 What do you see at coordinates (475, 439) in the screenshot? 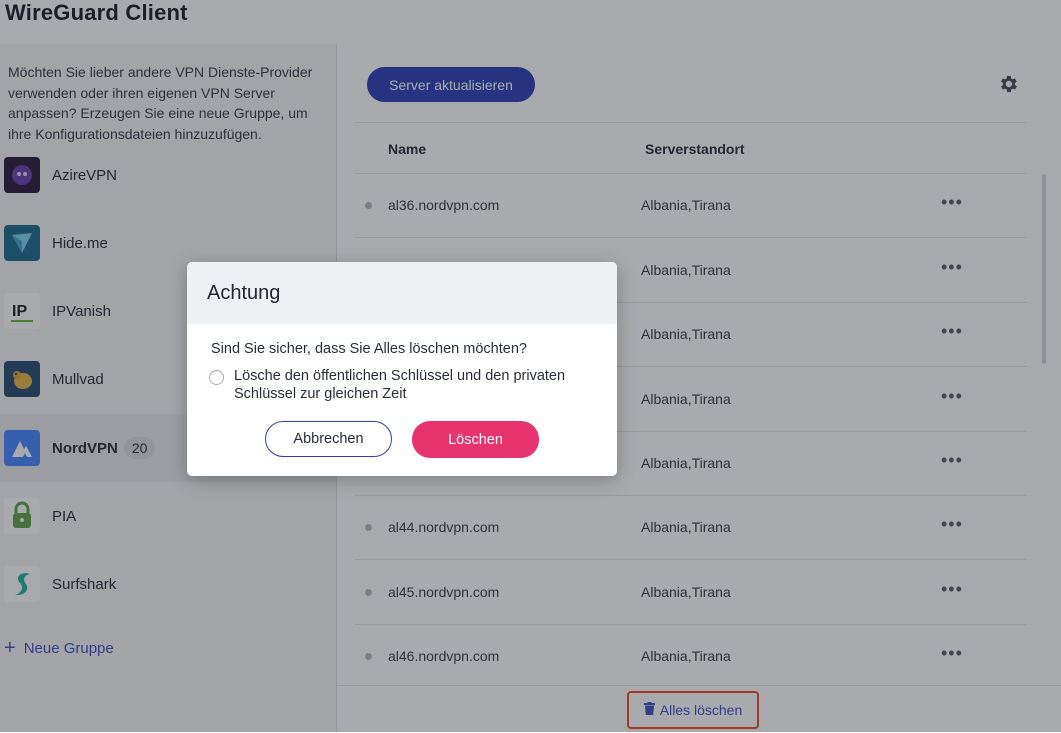
I see `confirm-delete-button: Löschen` at bounding box center [475, 439].